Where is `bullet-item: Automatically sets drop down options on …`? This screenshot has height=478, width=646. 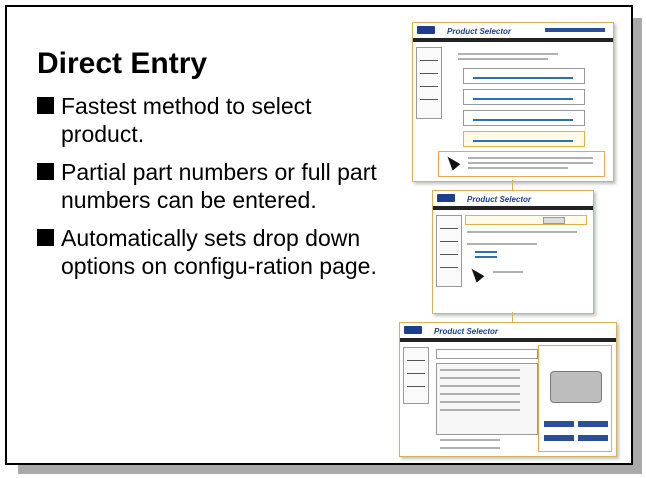
bullet-item: Automatically sets drop down options on … is located at coordinates (217, 252).